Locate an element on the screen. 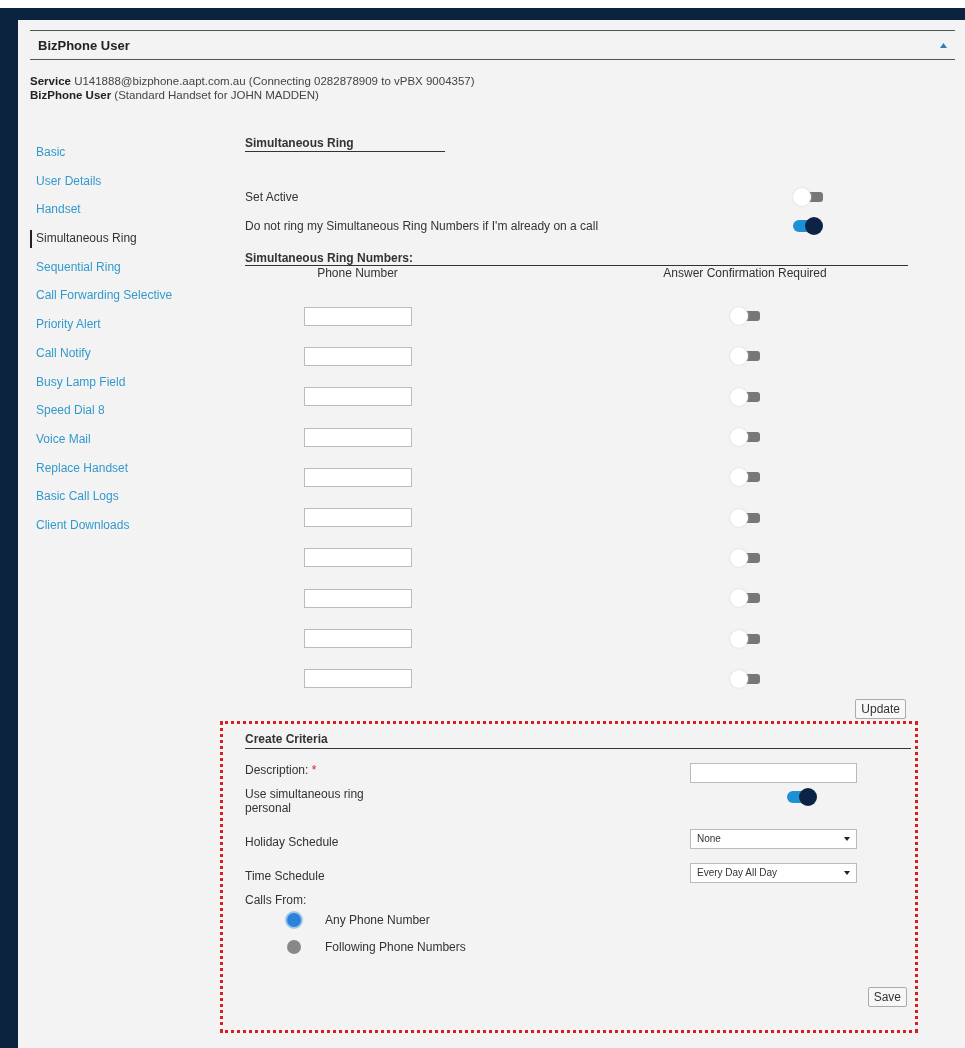 This screenshot has width=965, height=1048. sidebar-item: Call Forwarding Selective is located at coordinates (125, 302).